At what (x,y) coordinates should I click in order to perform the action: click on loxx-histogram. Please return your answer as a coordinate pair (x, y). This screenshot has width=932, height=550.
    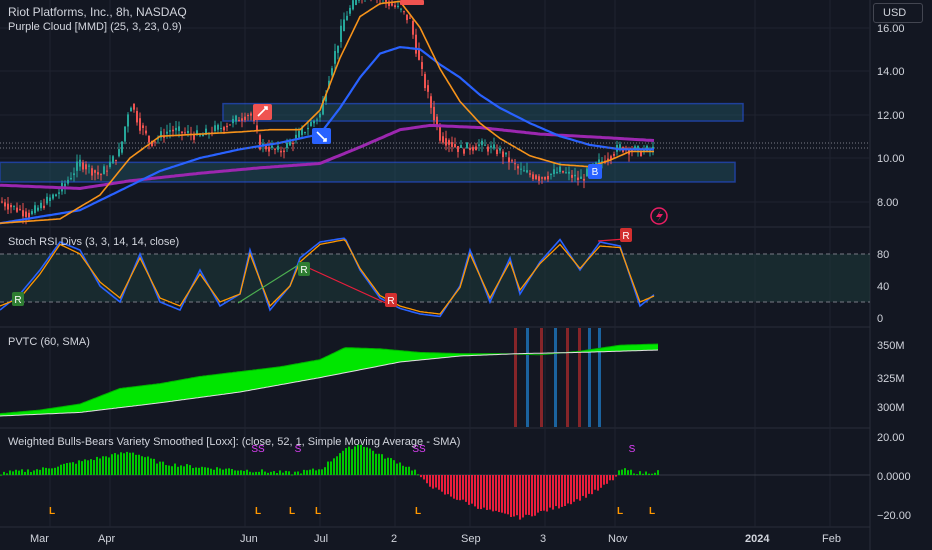
    Looking at the image, I should click on (329, 482).